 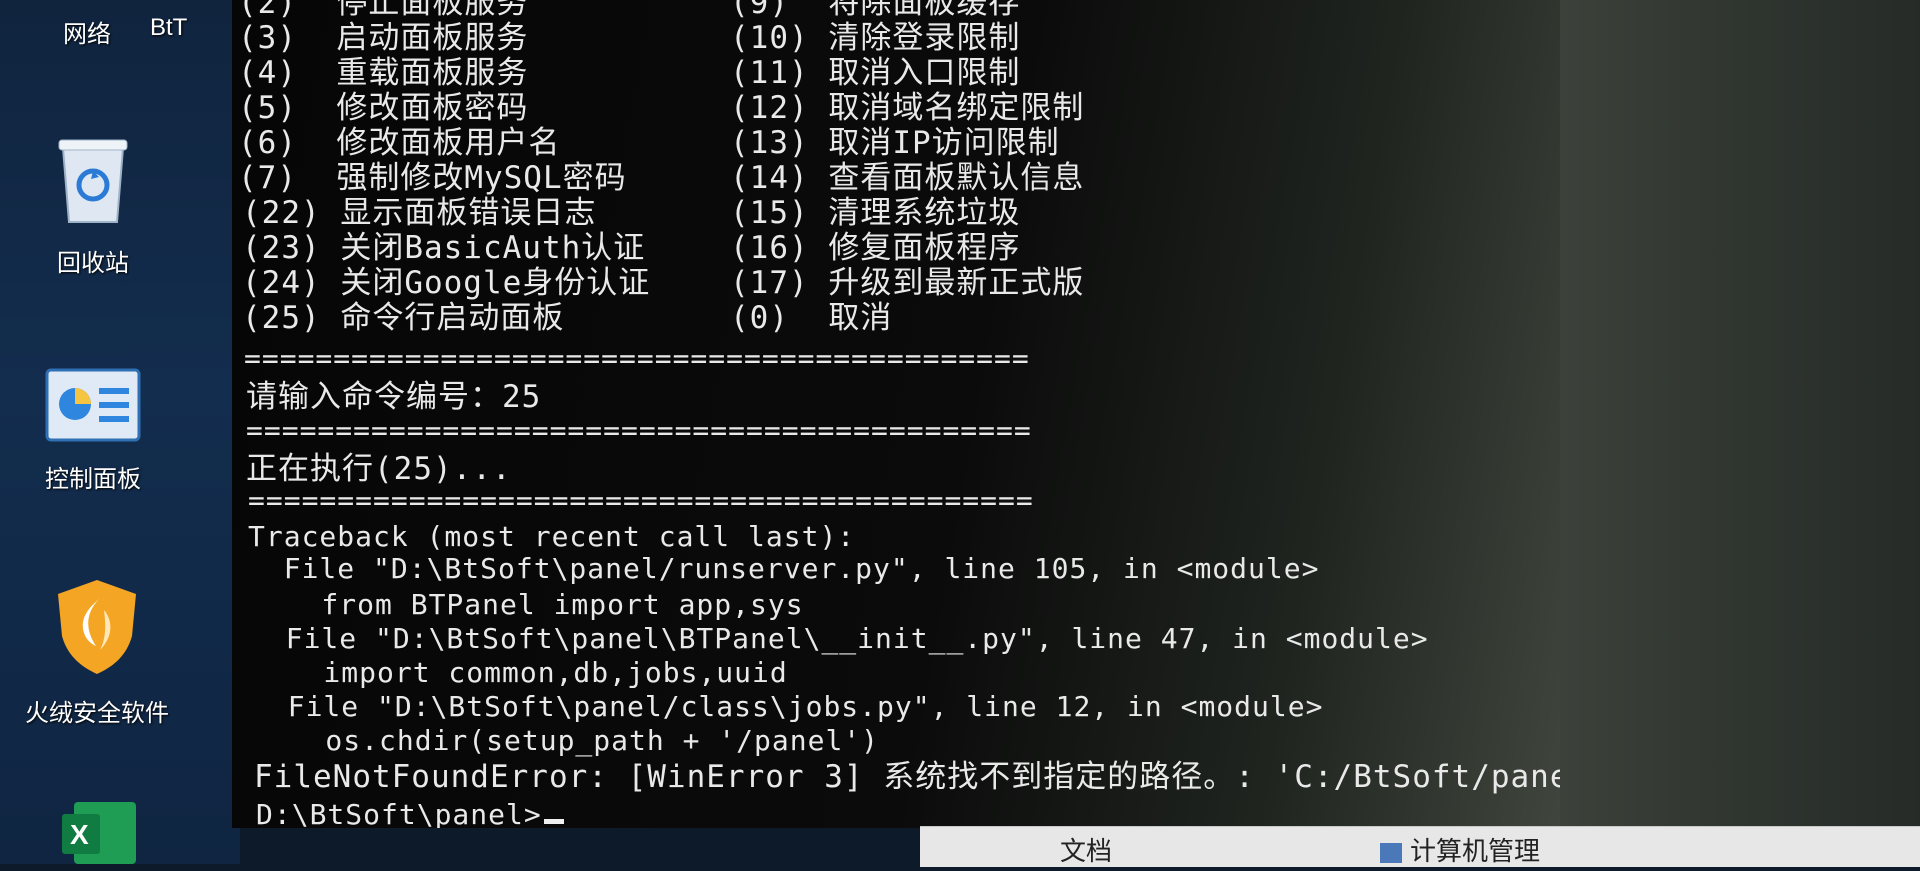 What do you see at coordinates (93, 181) in the screenshot?
I see `recycle-bin-icon` at bounding box center [93, 181].